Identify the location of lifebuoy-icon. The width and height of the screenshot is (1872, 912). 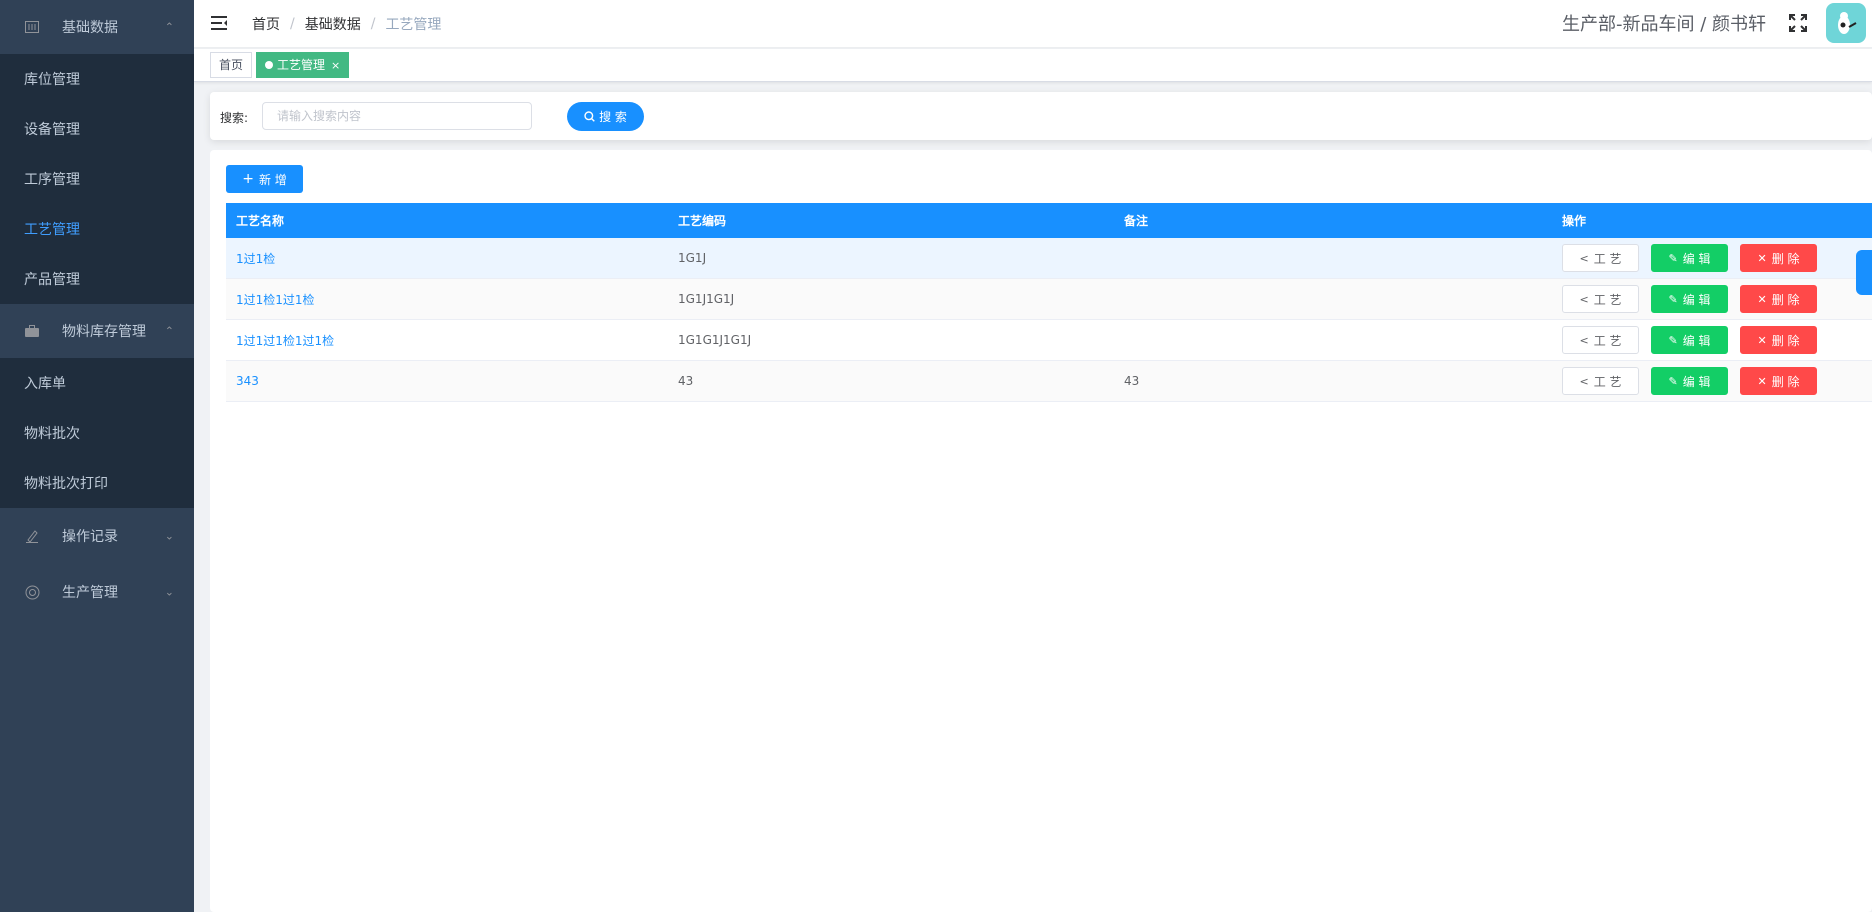
(32, 592).